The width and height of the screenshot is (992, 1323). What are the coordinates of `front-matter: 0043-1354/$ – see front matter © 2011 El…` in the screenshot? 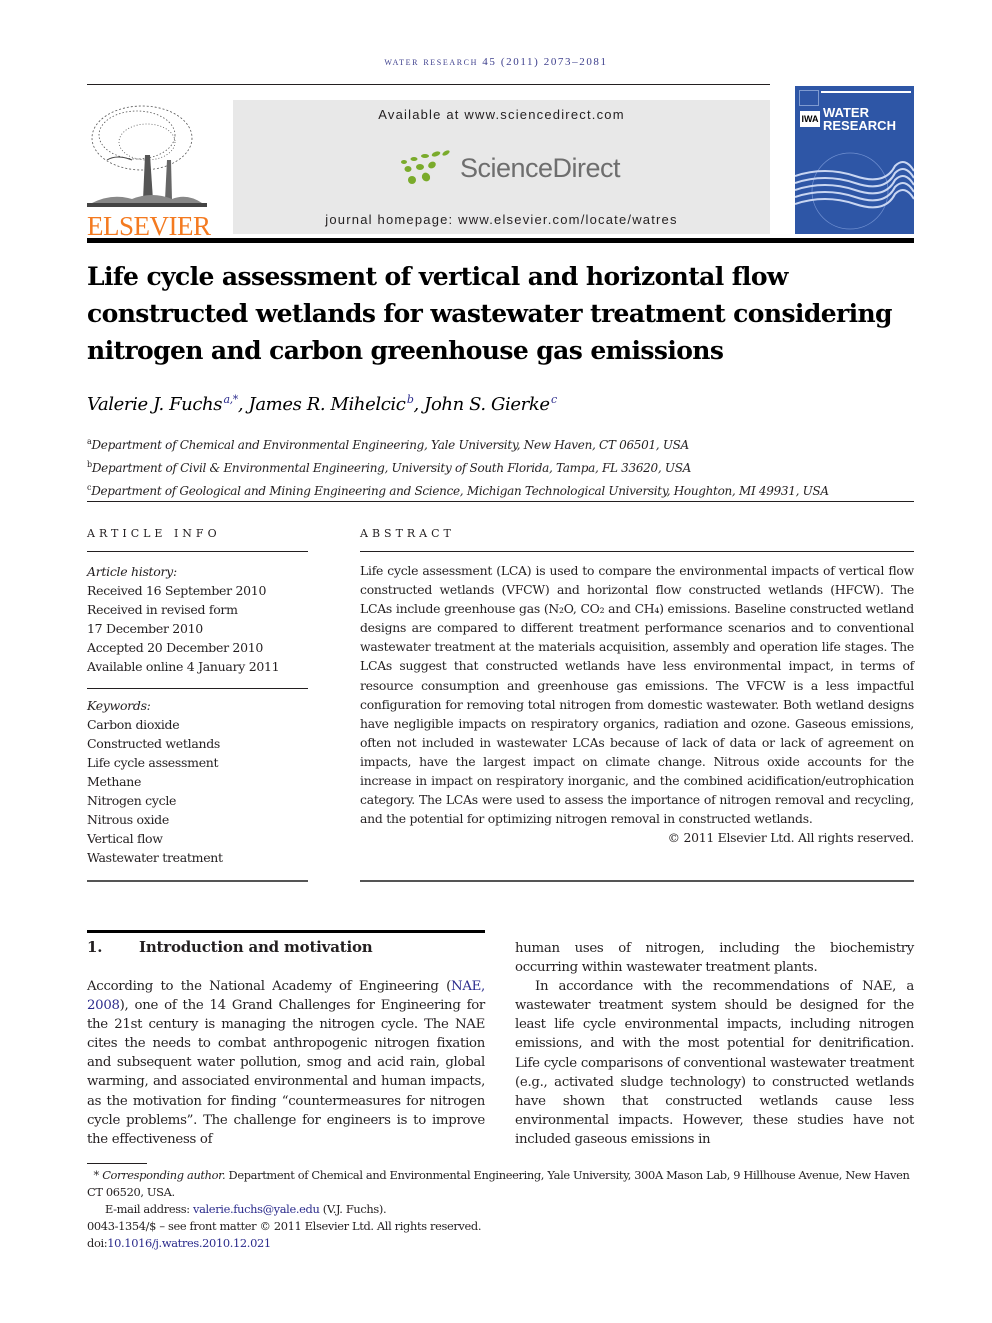 It's located at (284, 1226).